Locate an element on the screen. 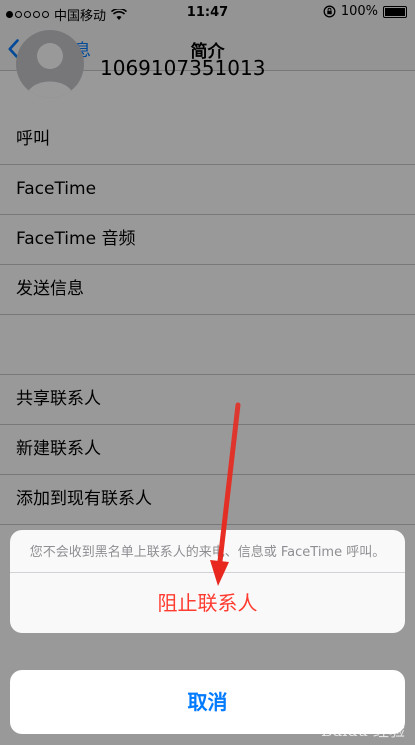  action-sheet-message: 您不会收到黑名单上联系人的来电、信息或 FaceTime 呼叫。 is located at coordinates (207, 551).